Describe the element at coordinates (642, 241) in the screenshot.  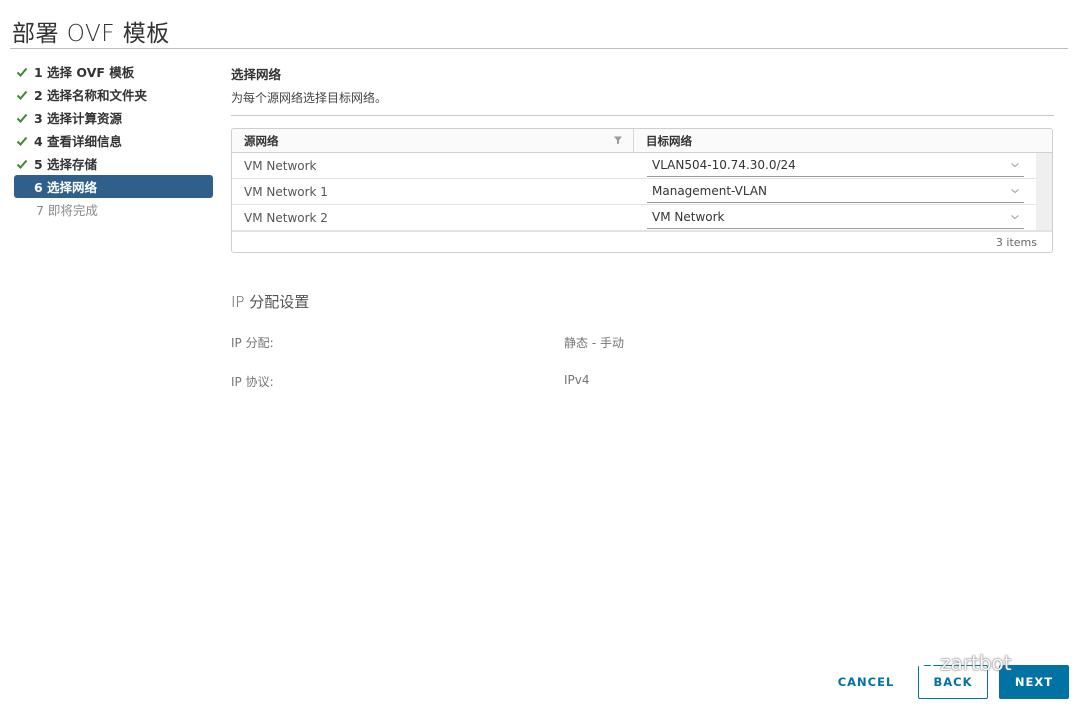
I see `grid-footer: 3 items` at that location.